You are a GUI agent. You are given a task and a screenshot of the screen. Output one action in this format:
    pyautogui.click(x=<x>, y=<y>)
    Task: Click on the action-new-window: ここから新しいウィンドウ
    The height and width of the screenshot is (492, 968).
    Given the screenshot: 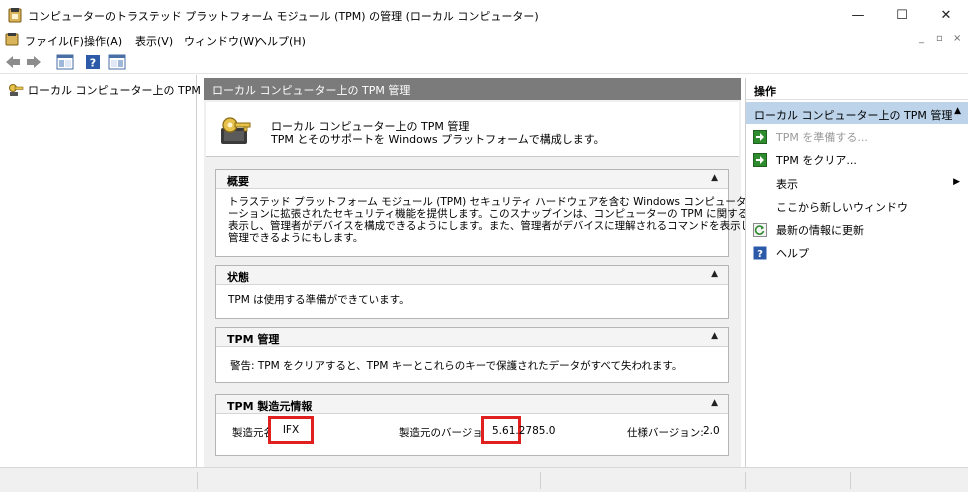 What is the action you would take?
    pyautogui.click(x=858, y=207)
    